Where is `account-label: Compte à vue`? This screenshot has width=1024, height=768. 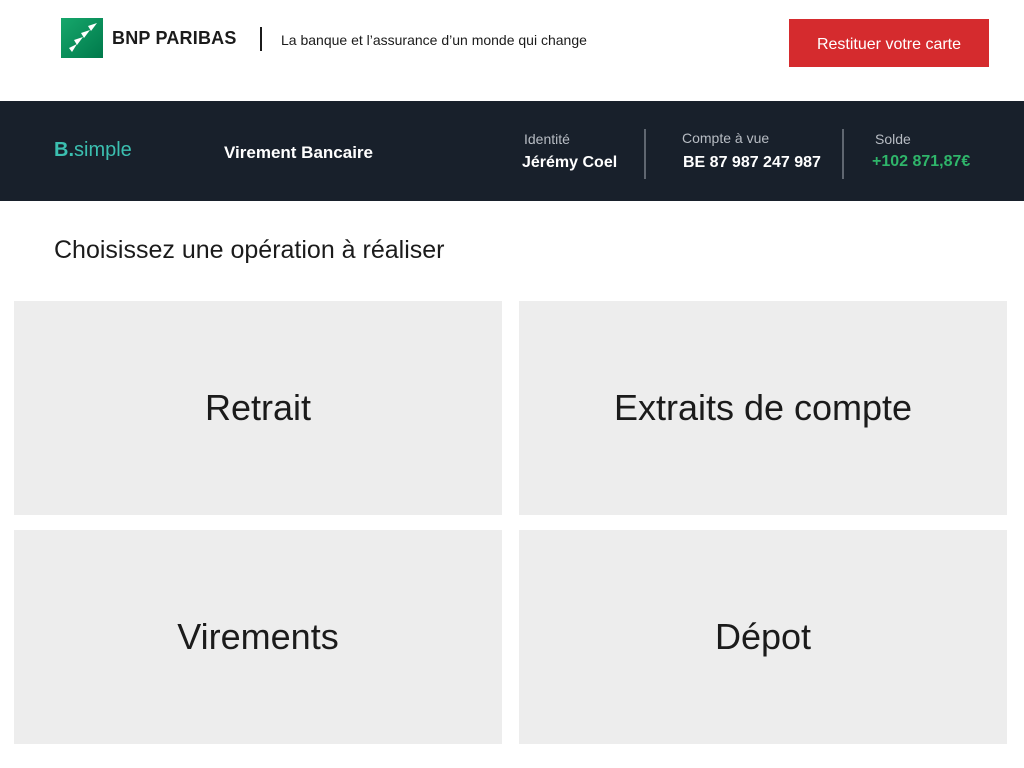
account-label: Compte à vue is located at coordinates (726, 138).